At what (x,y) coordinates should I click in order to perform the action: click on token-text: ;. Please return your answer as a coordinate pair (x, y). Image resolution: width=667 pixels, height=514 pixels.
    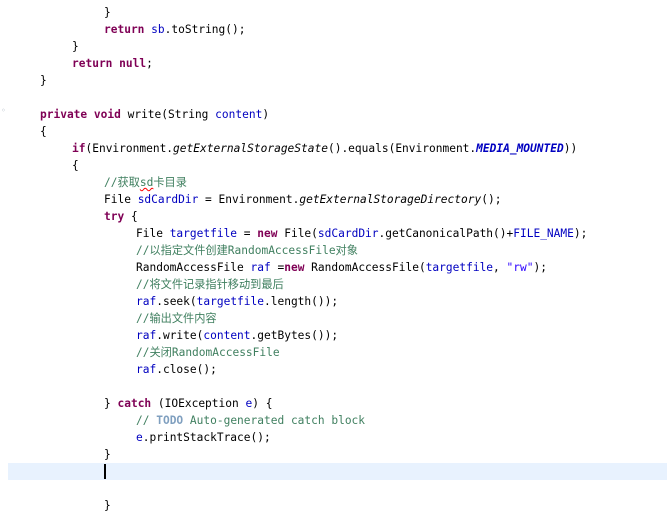
    Looking at the image, I should click on (149, 63).